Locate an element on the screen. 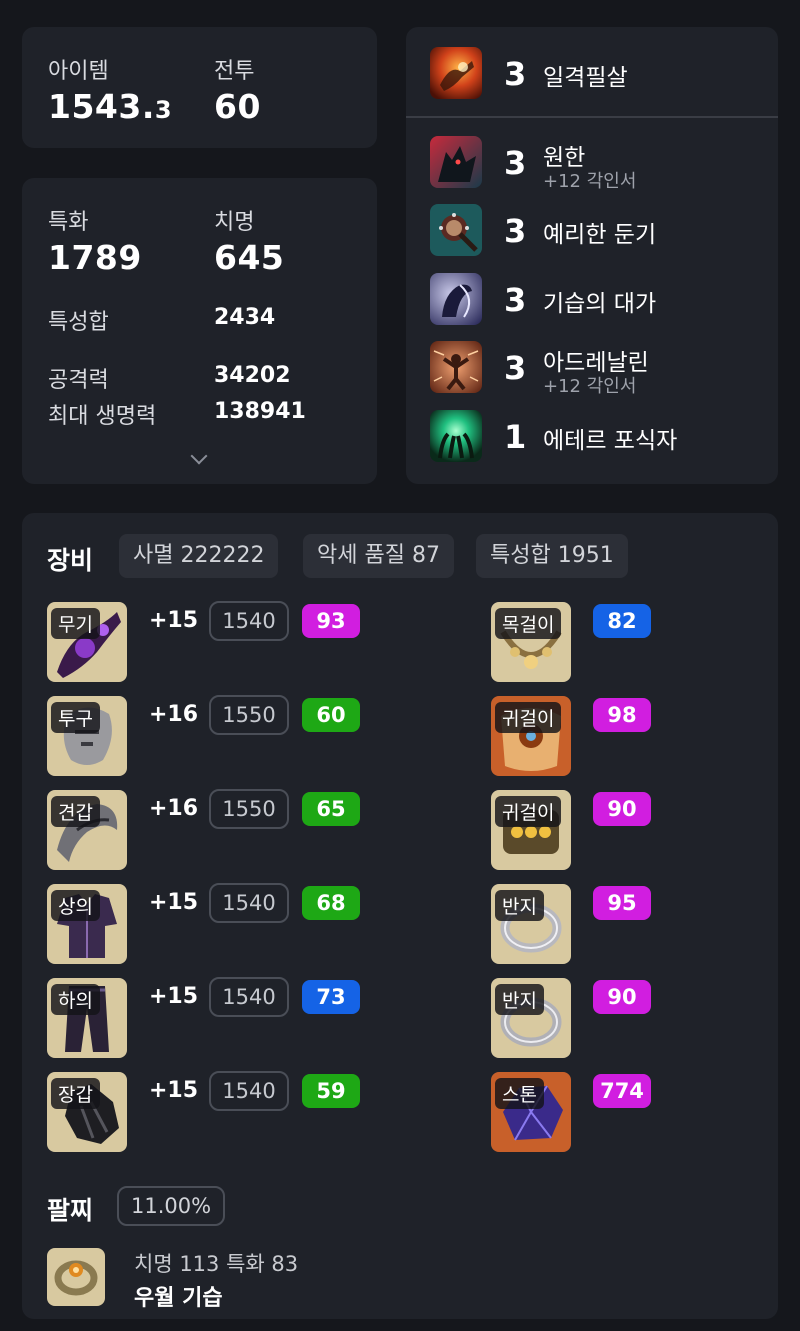 The width and height of the screenshot is (800, 1331). bracelet-percent: 11.00% is located at coordinates (171, 1206).